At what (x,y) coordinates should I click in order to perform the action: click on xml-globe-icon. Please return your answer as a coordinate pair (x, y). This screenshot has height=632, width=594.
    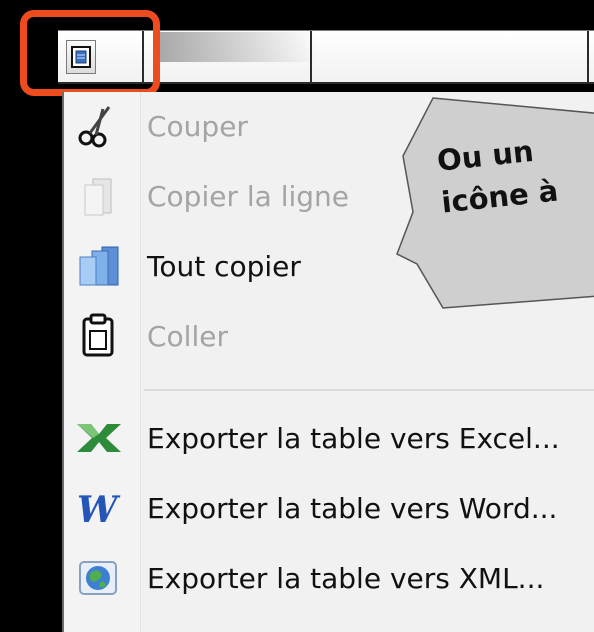
    Looking at the image, I should click on (98, 578).